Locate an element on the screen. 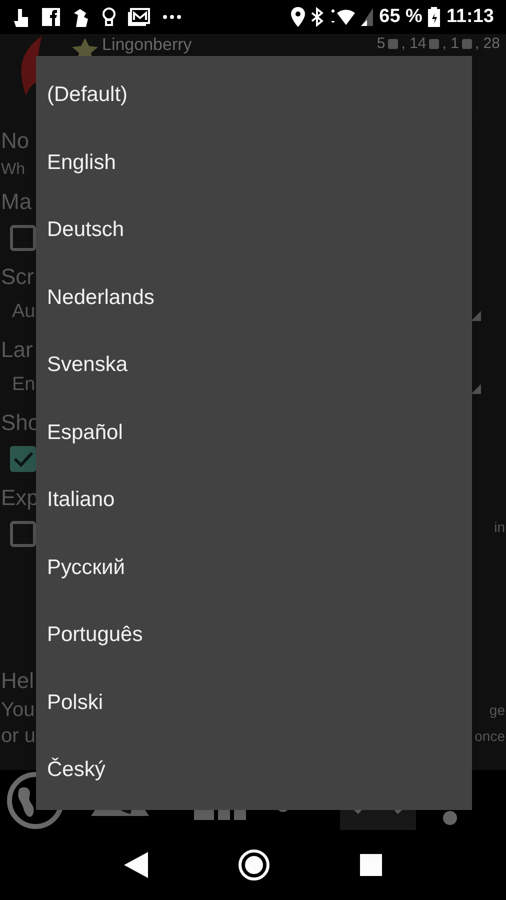 Image resolution: width=506 pixels, height=900 pixels. language-option: Svenska is located at coordinates (254, 364).